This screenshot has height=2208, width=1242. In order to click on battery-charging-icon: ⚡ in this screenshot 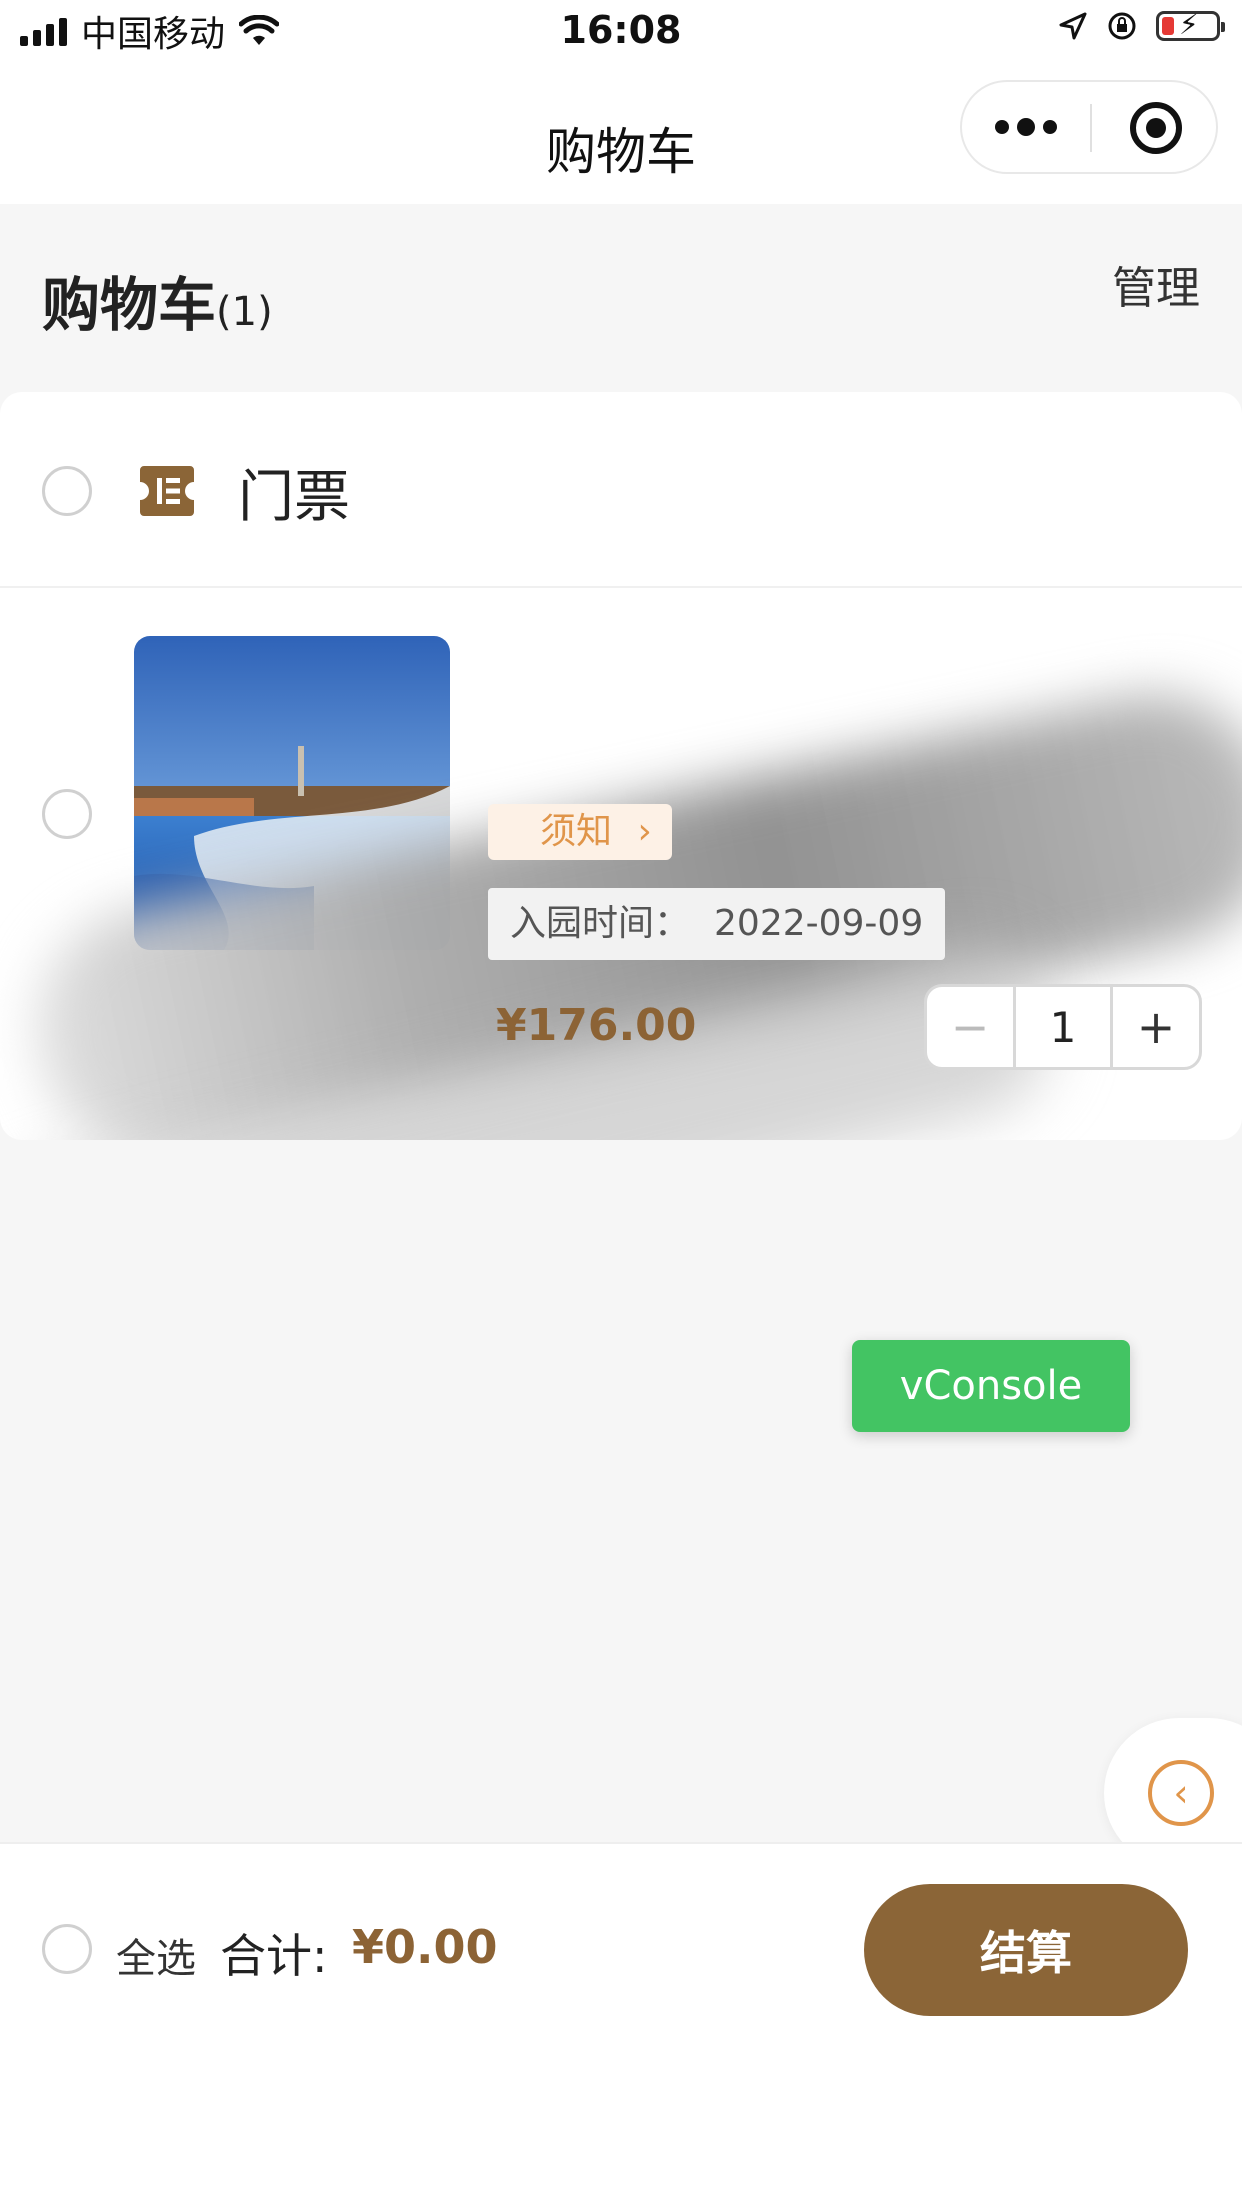, I will do `click(1190, 25)`.